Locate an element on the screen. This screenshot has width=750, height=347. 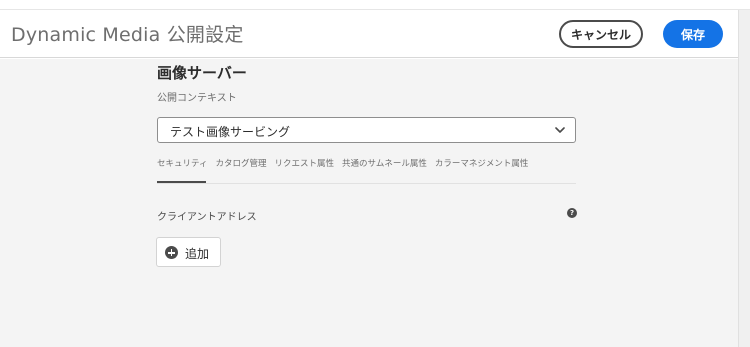
page-scrollbar is located at coordinates (744, 178).